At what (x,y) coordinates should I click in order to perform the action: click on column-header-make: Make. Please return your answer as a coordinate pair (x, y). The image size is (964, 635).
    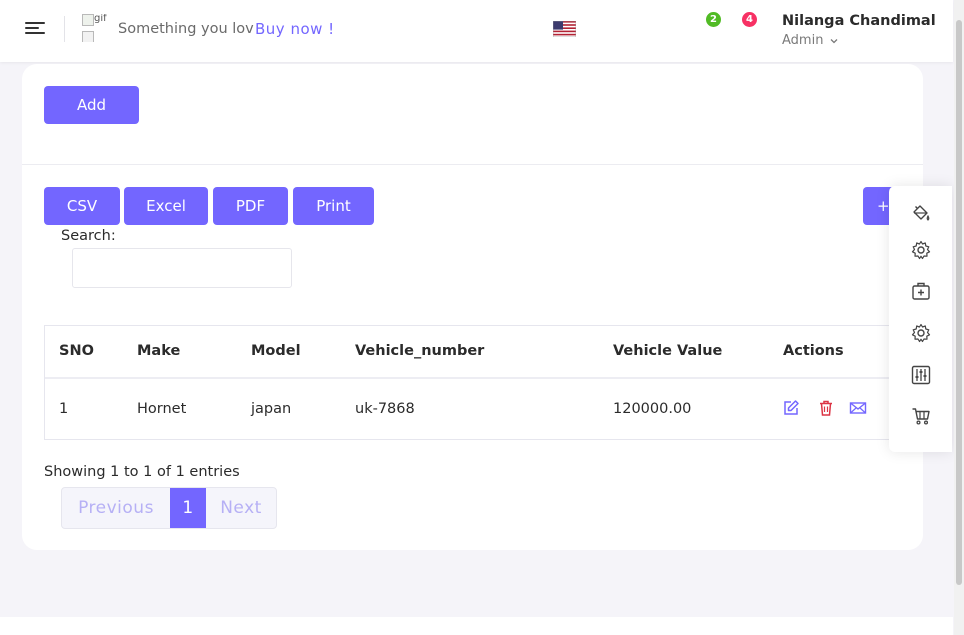
    Looking at the image, I should click on (158, 351).